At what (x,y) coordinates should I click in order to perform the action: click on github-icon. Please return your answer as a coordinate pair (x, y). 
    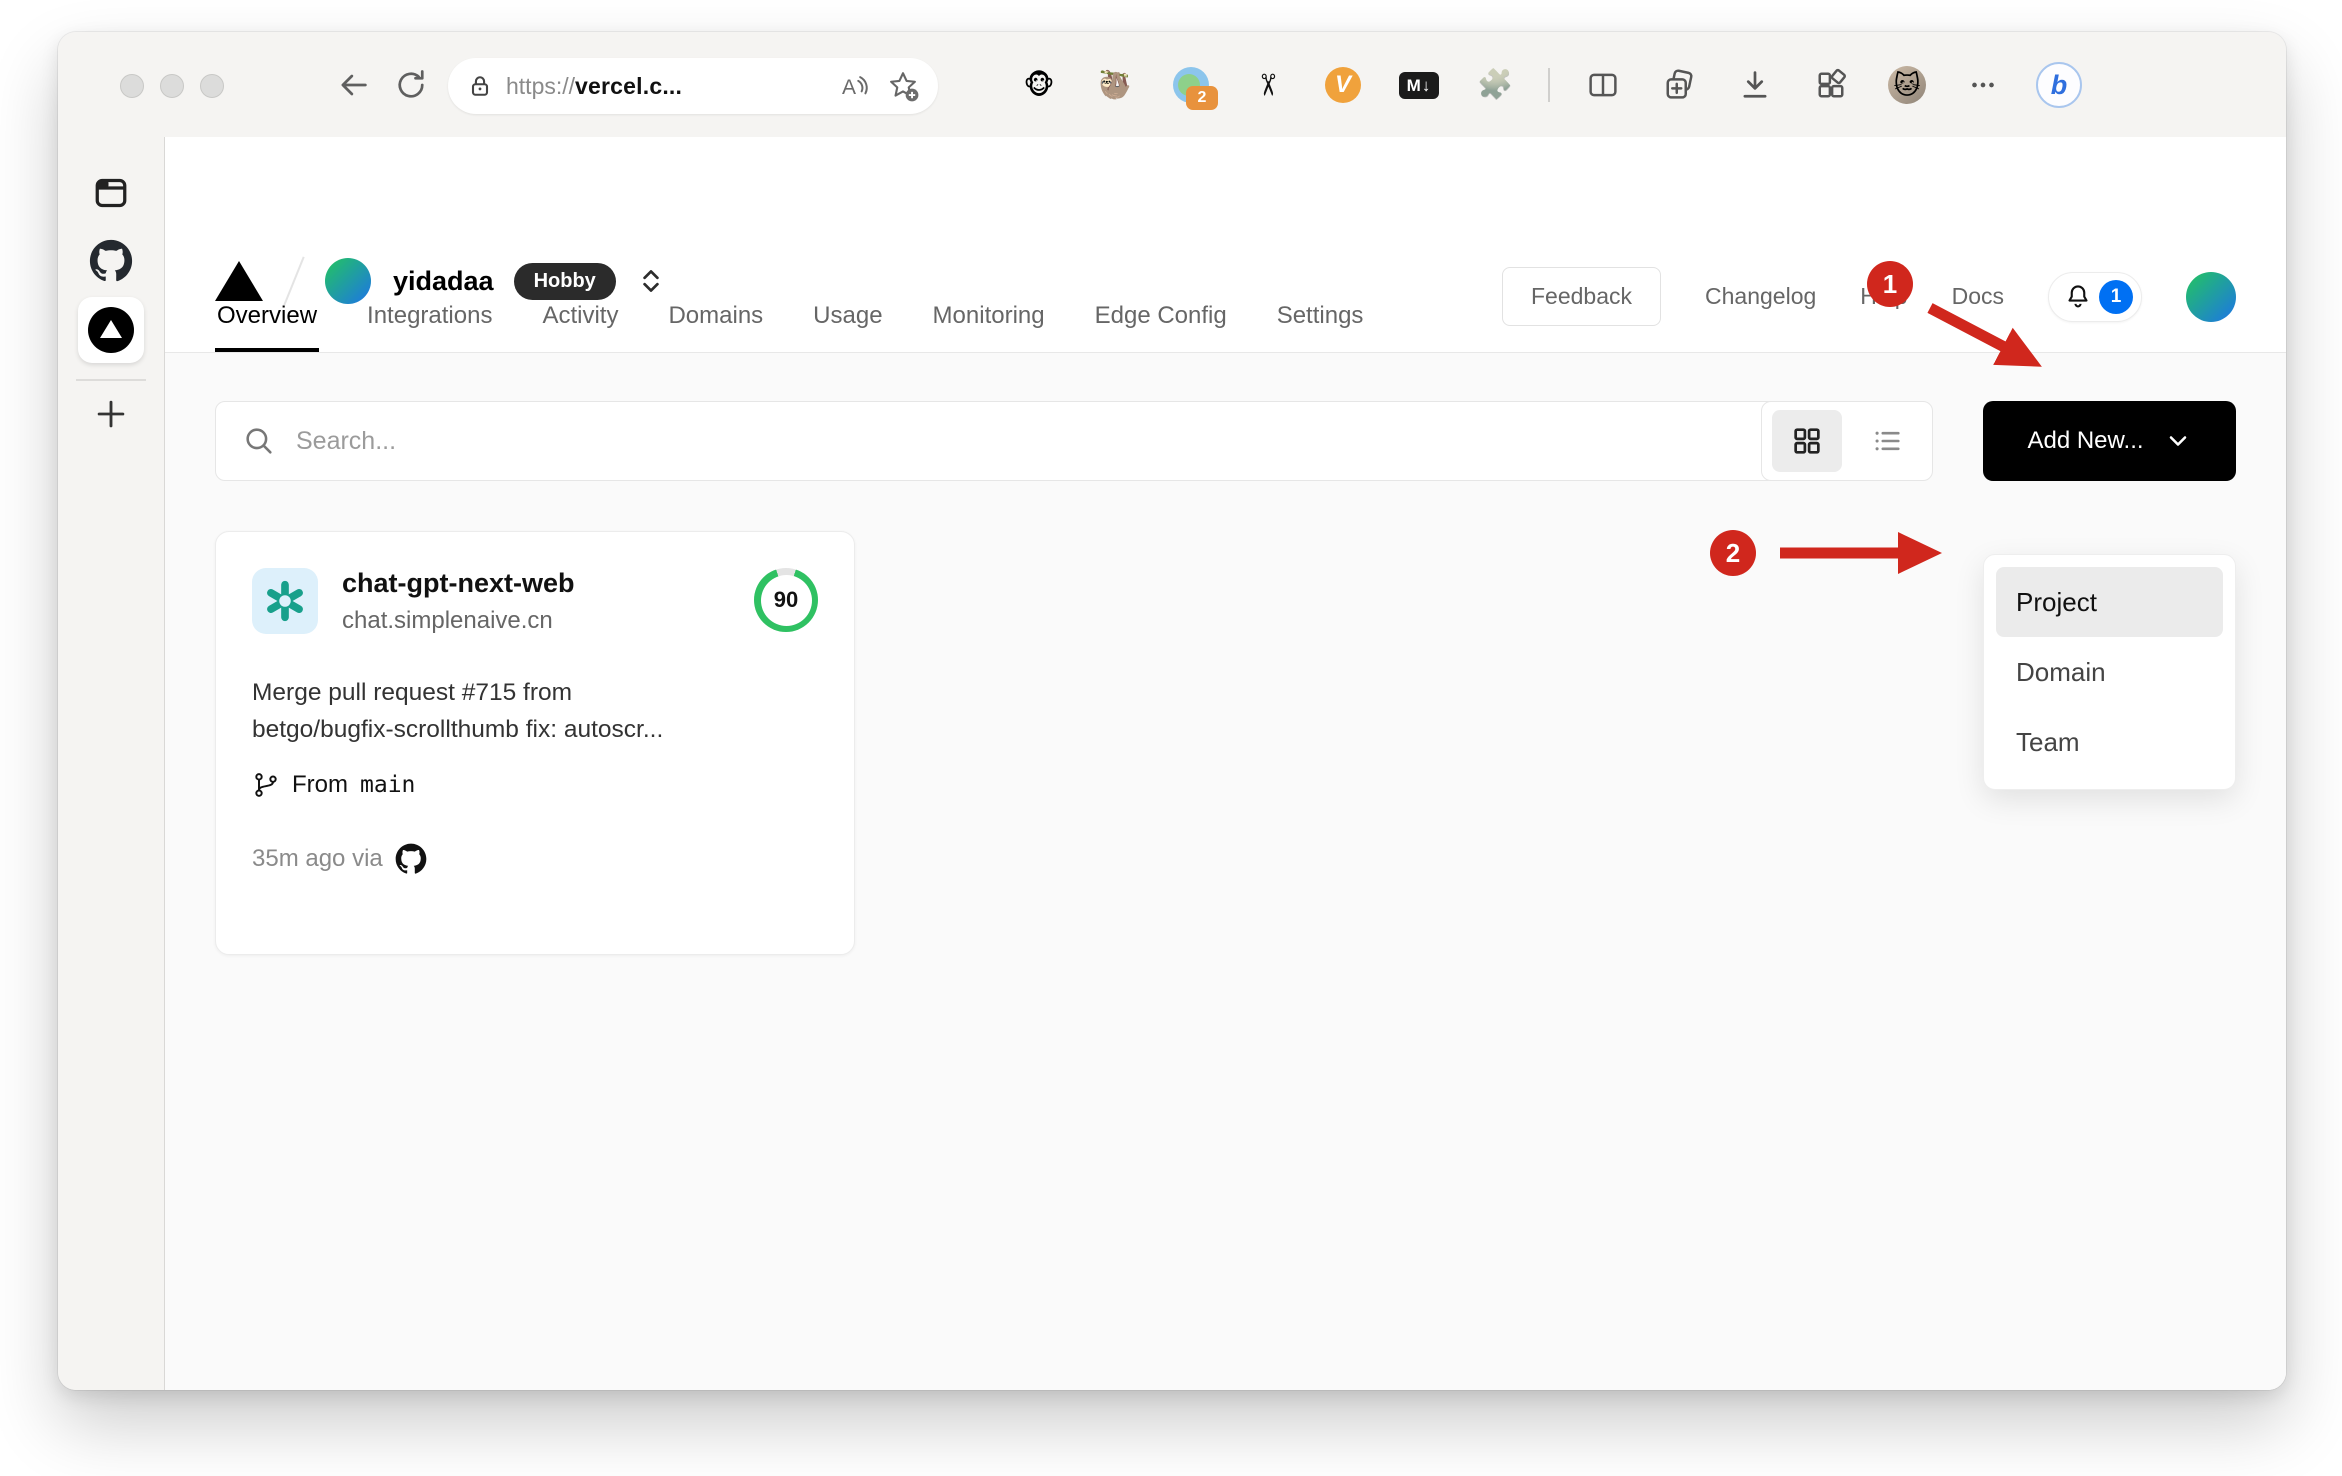
    Looking at the image, I should click on (111, 260).